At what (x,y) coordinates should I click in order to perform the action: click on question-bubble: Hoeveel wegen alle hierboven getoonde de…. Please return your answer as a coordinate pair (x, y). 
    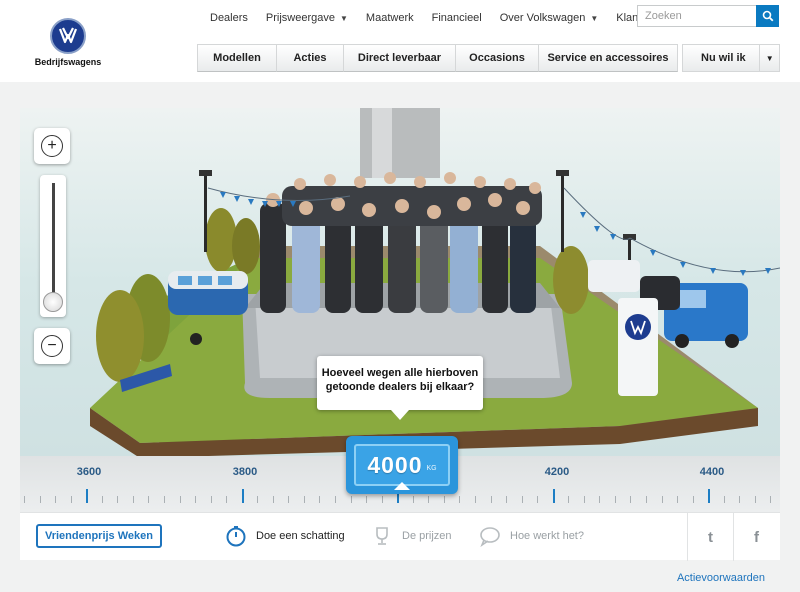
    Looking at the image, I should click on (400, 388).